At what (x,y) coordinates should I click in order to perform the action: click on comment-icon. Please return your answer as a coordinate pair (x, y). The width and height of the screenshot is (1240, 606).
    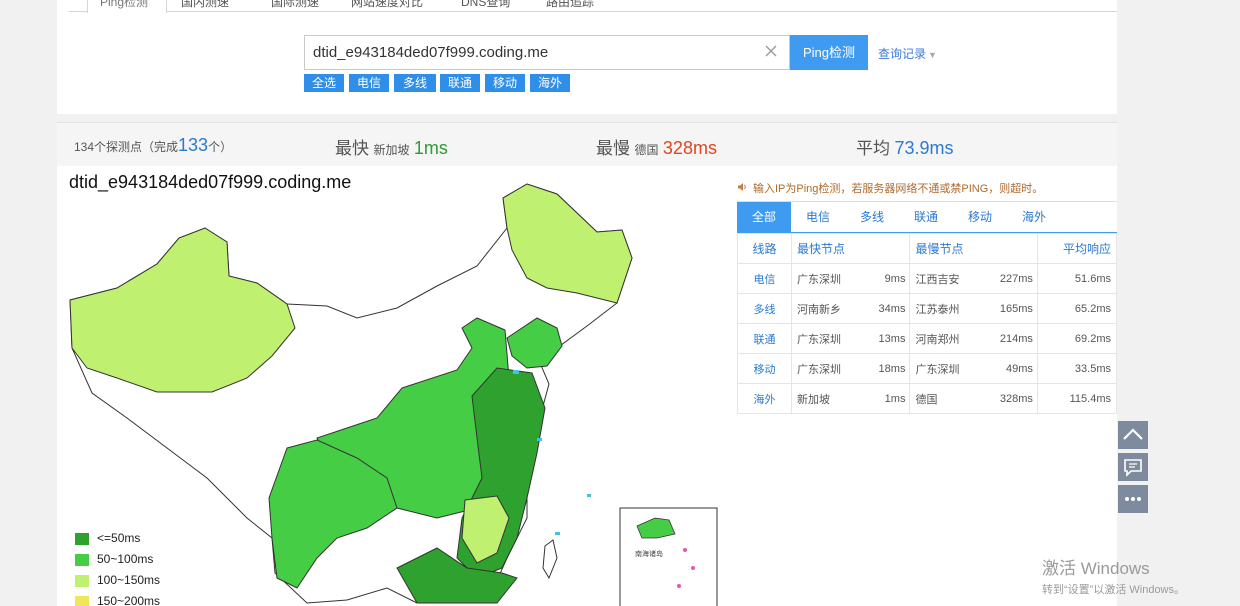
    Looking at the image, I should click on (1133, 468).